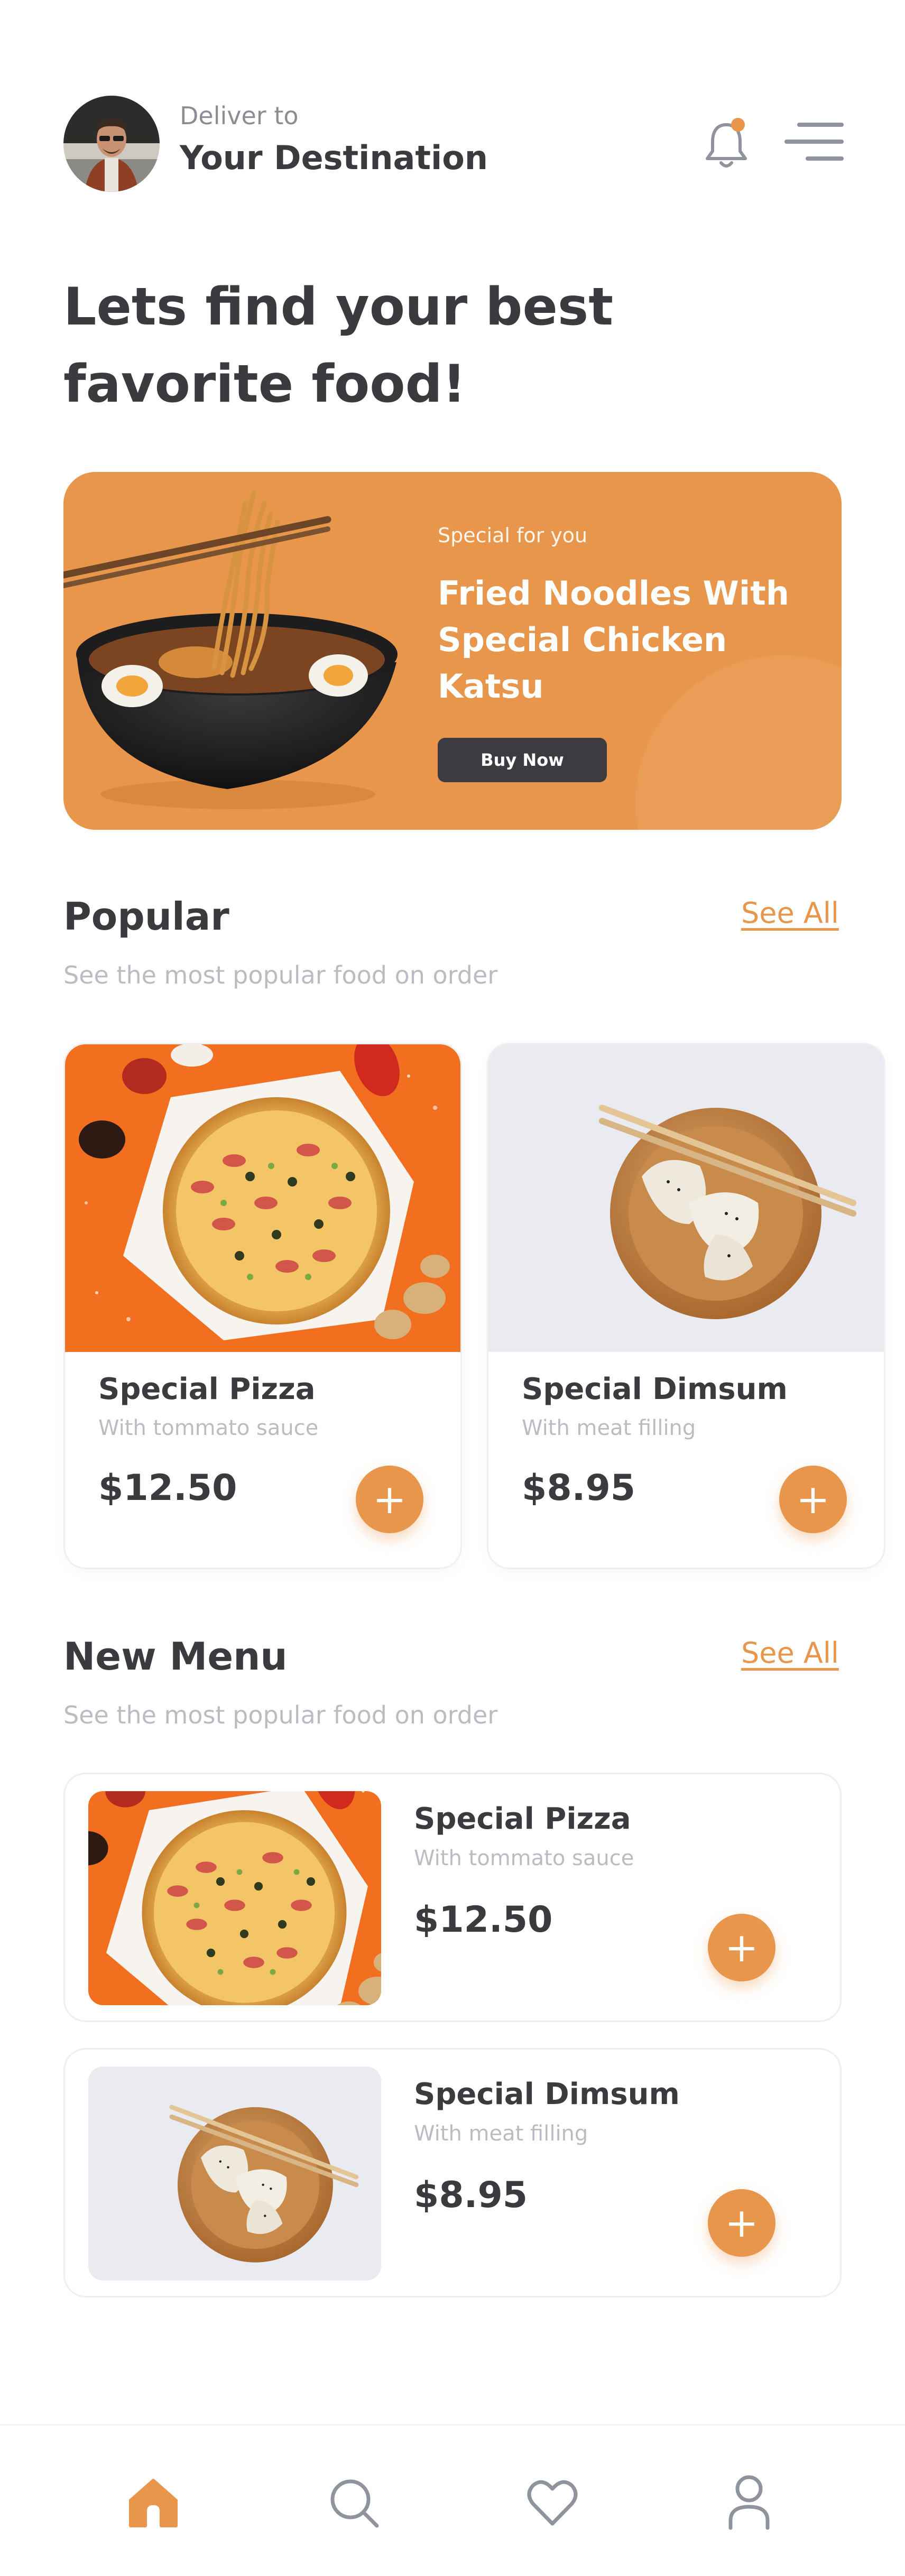 This screenshot has height=2576, width=905. Describe the element at coordinates (726, 143) in the screenshot. I see `bell-icon` at that location.